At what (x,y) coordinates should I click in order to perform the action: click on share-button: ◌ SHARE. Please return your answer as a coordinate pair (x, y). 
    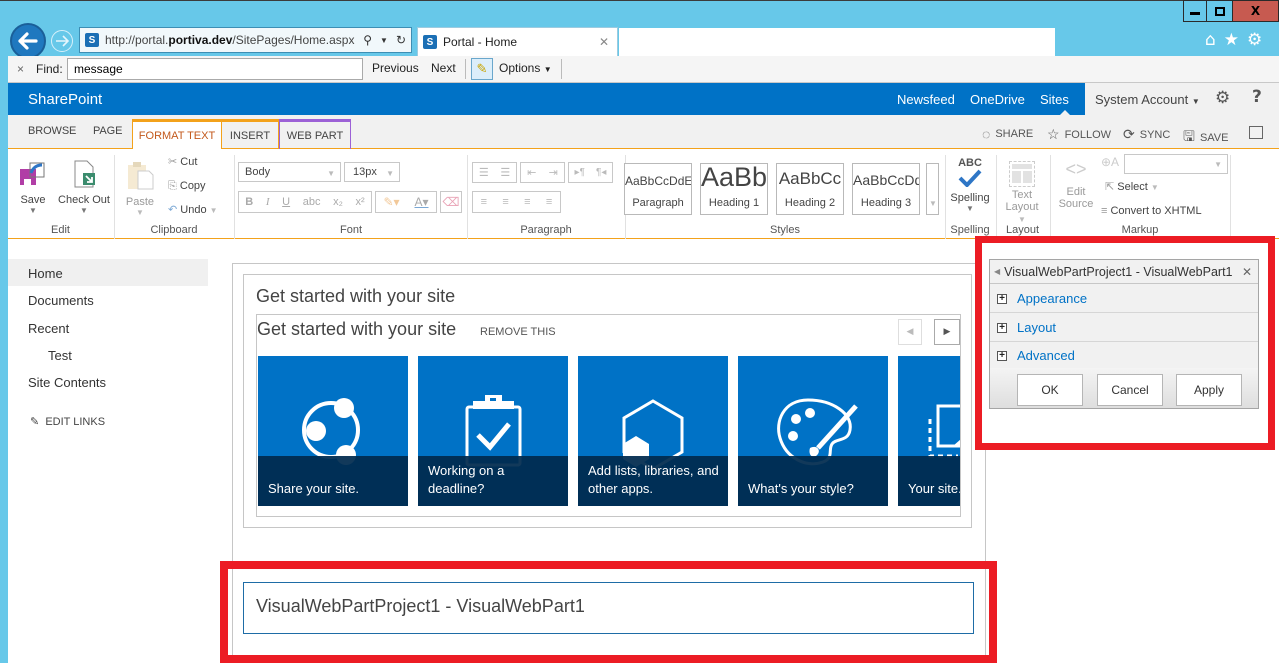
    Looking at the image, I should click on (1007, 134).